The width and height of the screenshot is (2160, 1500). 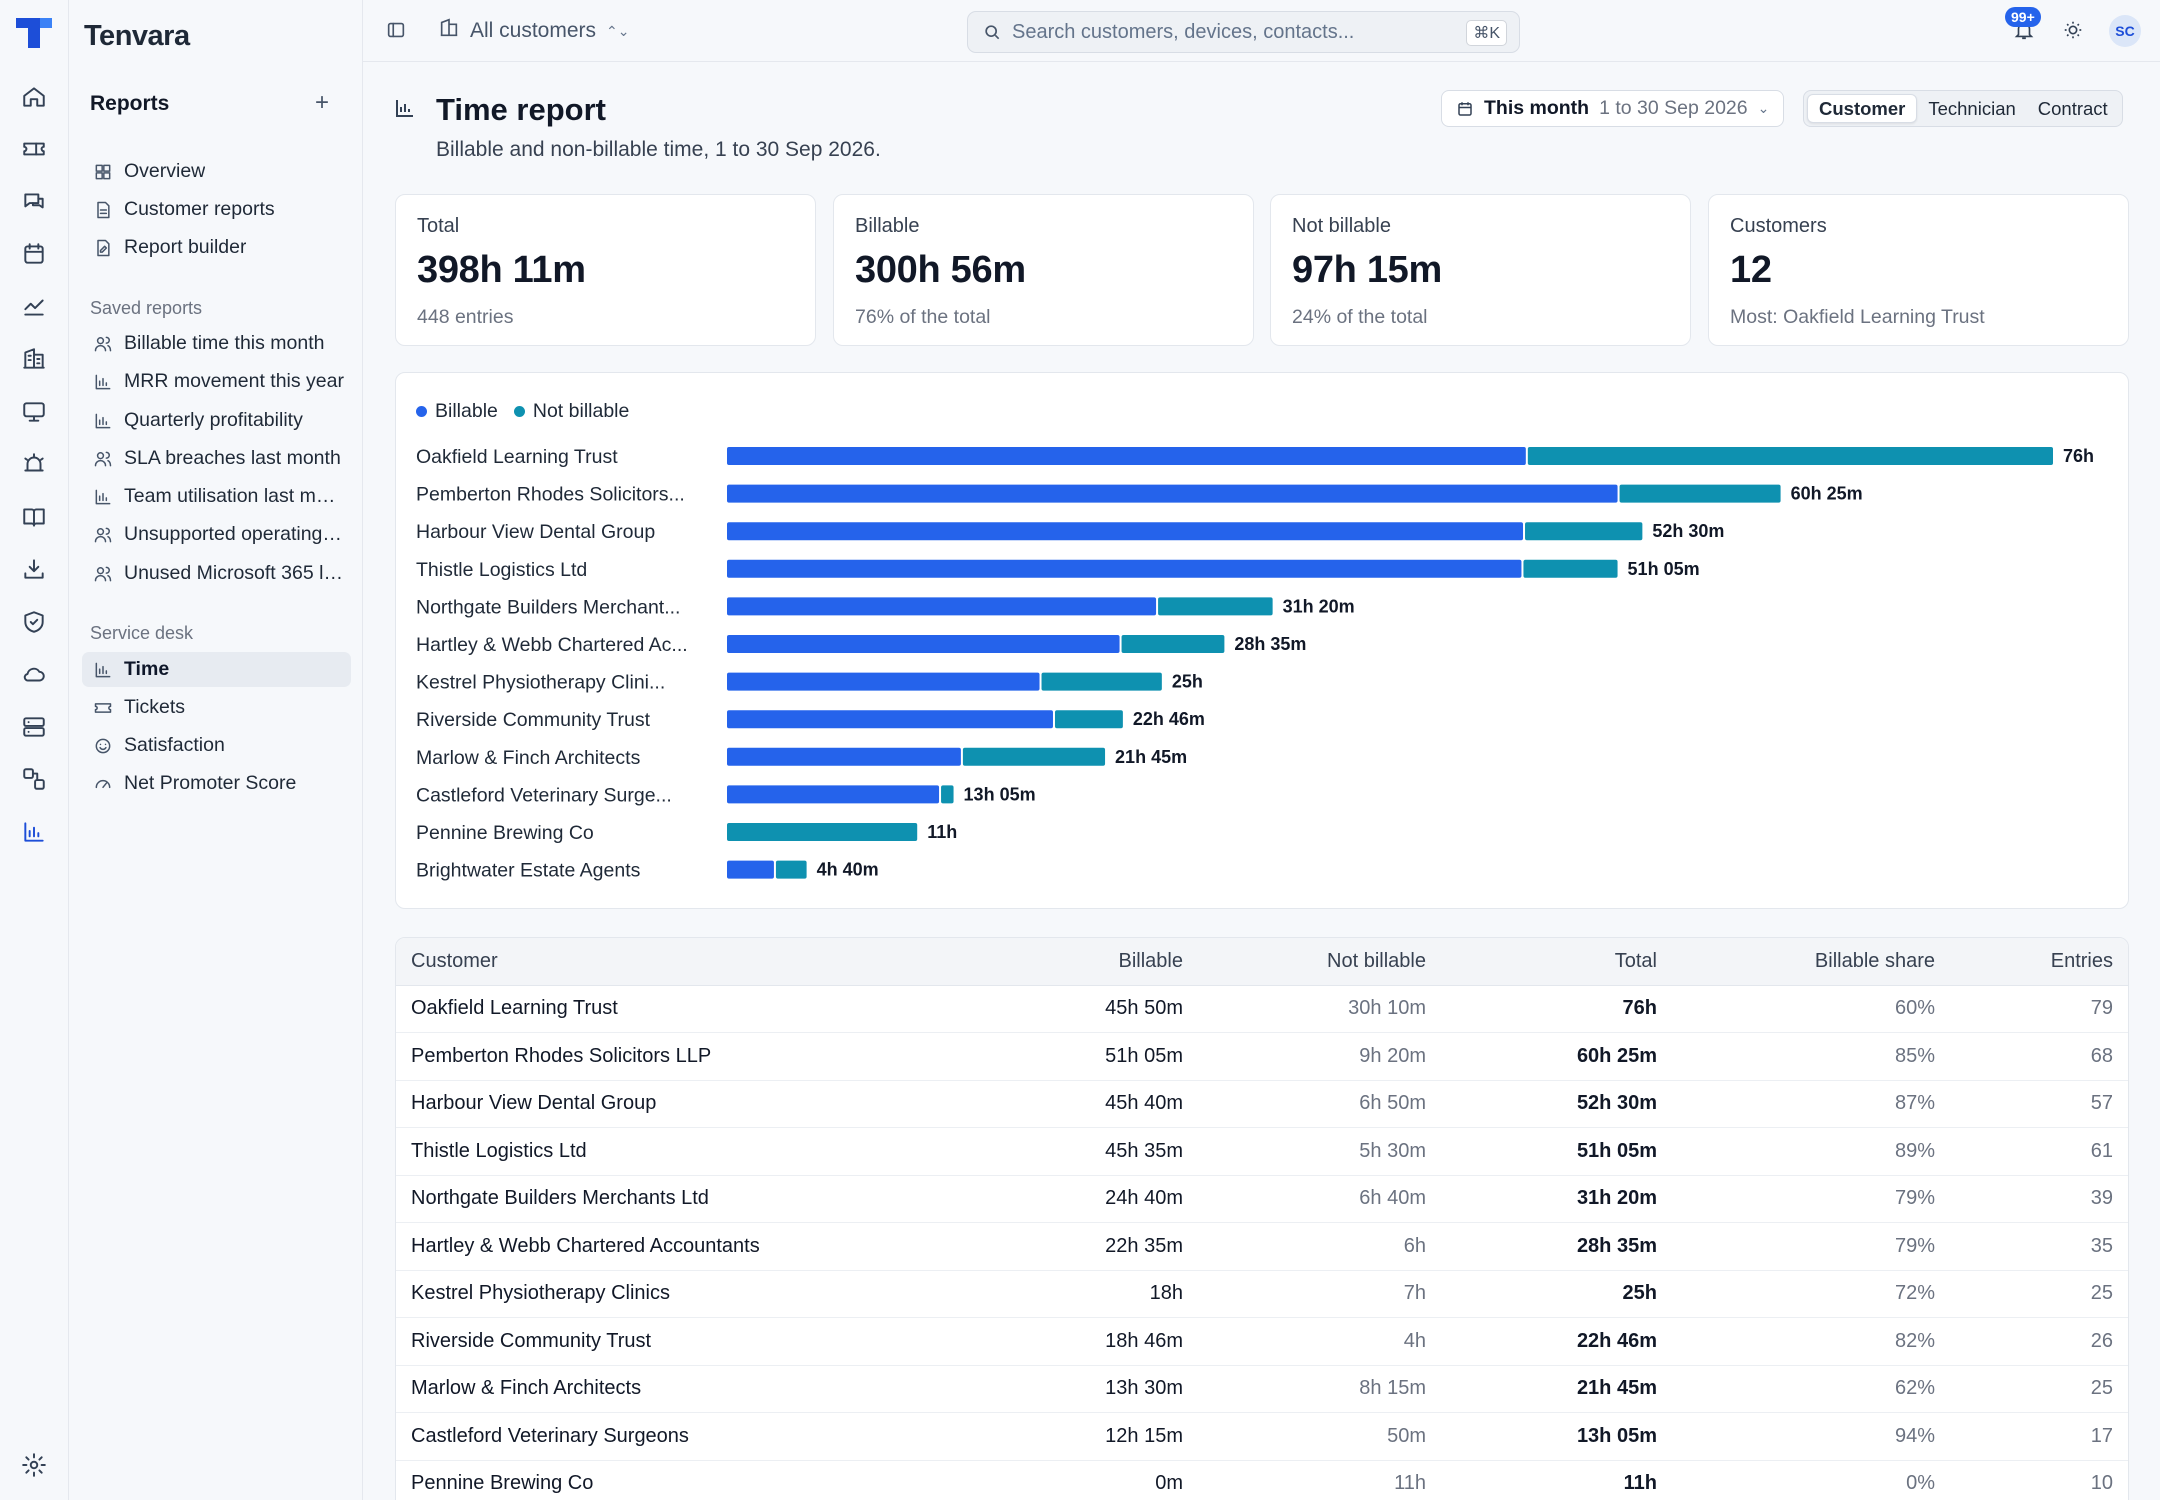 What do you see at coordinates (34, 464) in the screenshot?
I see `alert-icon` at bounding box center [34, 464].